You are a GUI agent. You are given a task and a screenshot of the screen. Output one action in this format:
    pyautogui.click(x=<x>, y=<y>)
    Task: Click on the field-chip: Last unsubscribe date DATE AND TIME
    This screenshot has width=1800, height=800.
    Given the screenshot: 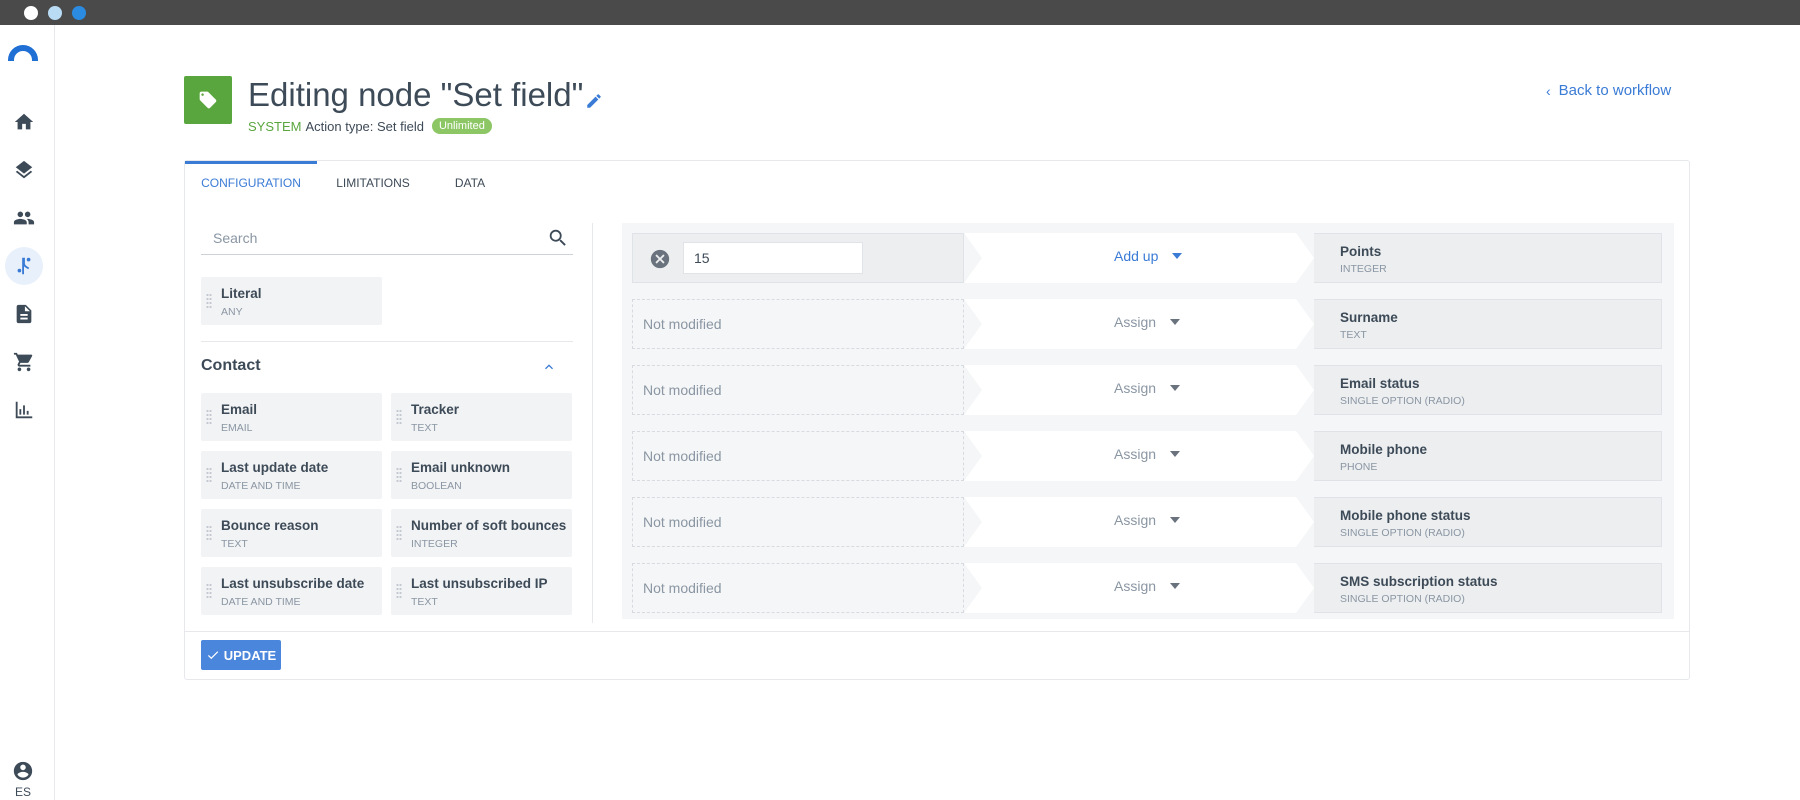 What is the action you would take?
    pyautogui.click(x=291, y=591)
    